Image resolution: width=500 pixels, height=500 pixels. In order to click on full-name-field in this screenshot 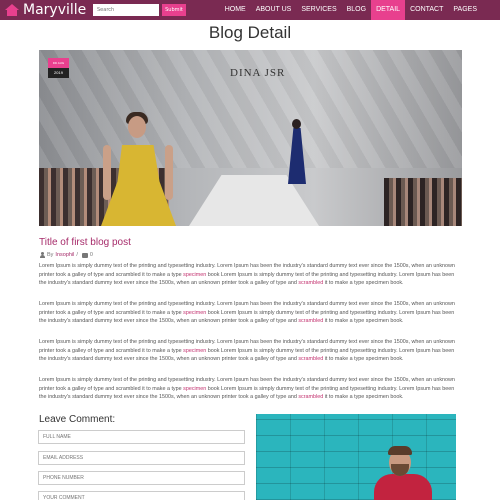, I will do `click(141, 437)`.